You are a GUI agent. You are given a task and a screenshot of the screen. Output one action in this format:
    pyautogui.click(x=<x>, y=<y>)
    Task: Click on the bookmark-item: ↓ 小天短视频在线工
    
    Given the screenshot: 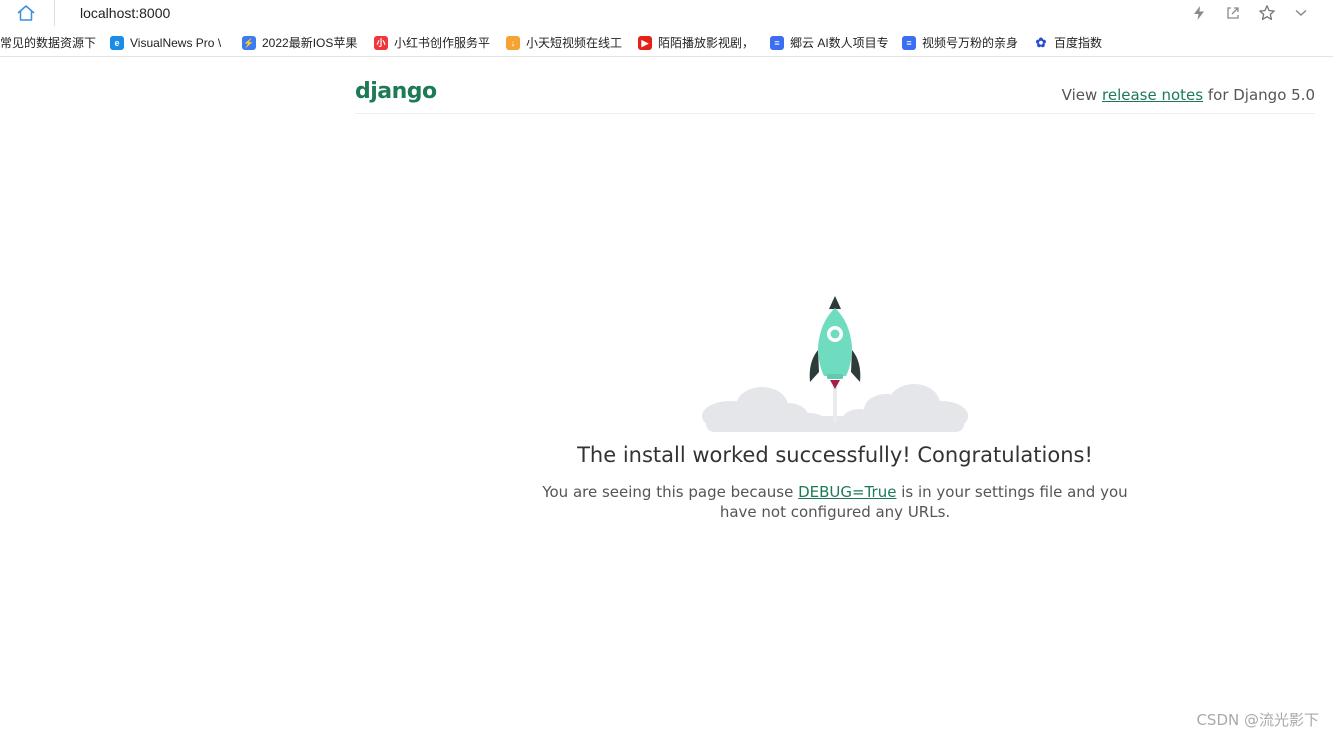 What is the action you would take?
    pyautogui.click(x=562, y=43)
    